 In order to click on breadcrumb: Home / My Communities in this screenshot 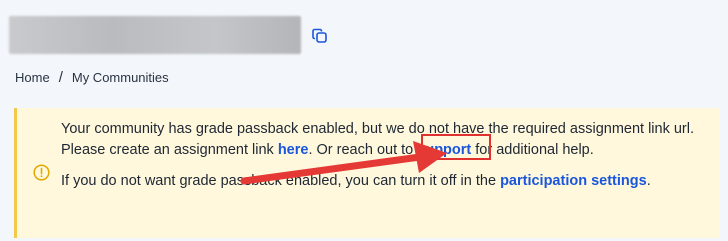, I will do `click(92, 77)`.